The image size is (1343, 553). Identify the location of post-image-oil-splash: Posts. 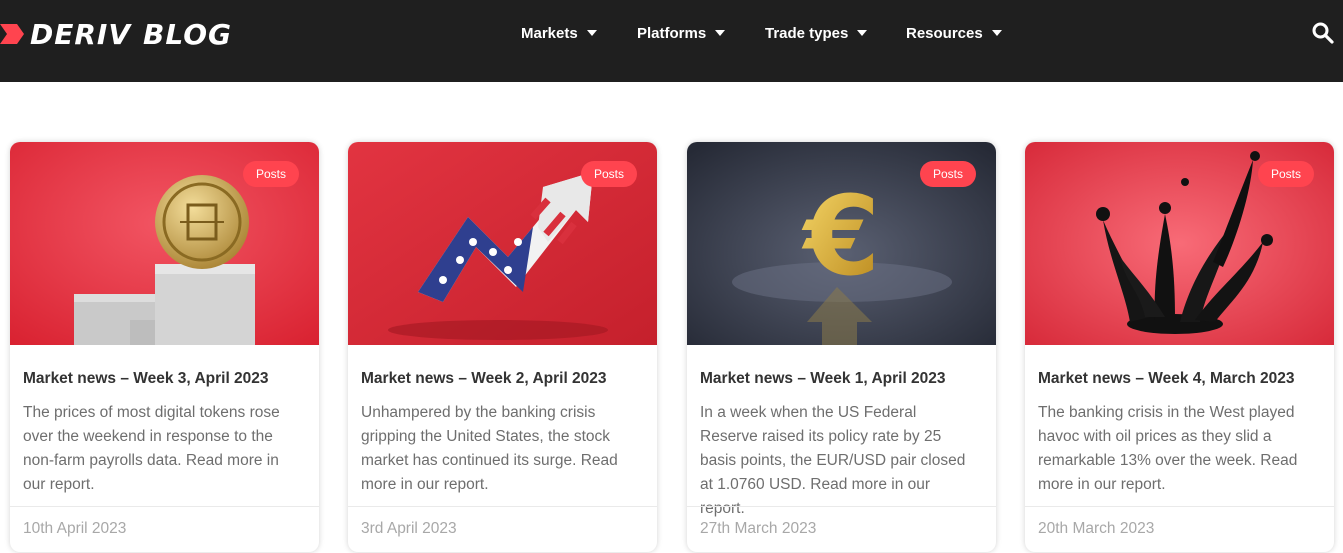
(1179, 243).